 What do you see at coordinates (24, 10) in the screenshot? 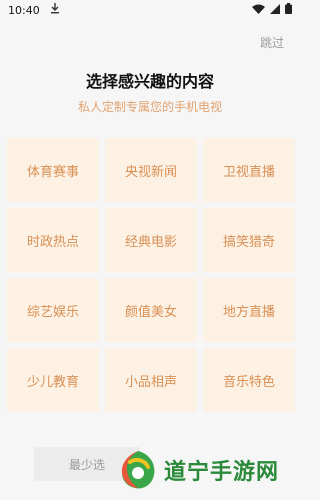
I see `status-time: 10:40` at bounding box center [24, 10].